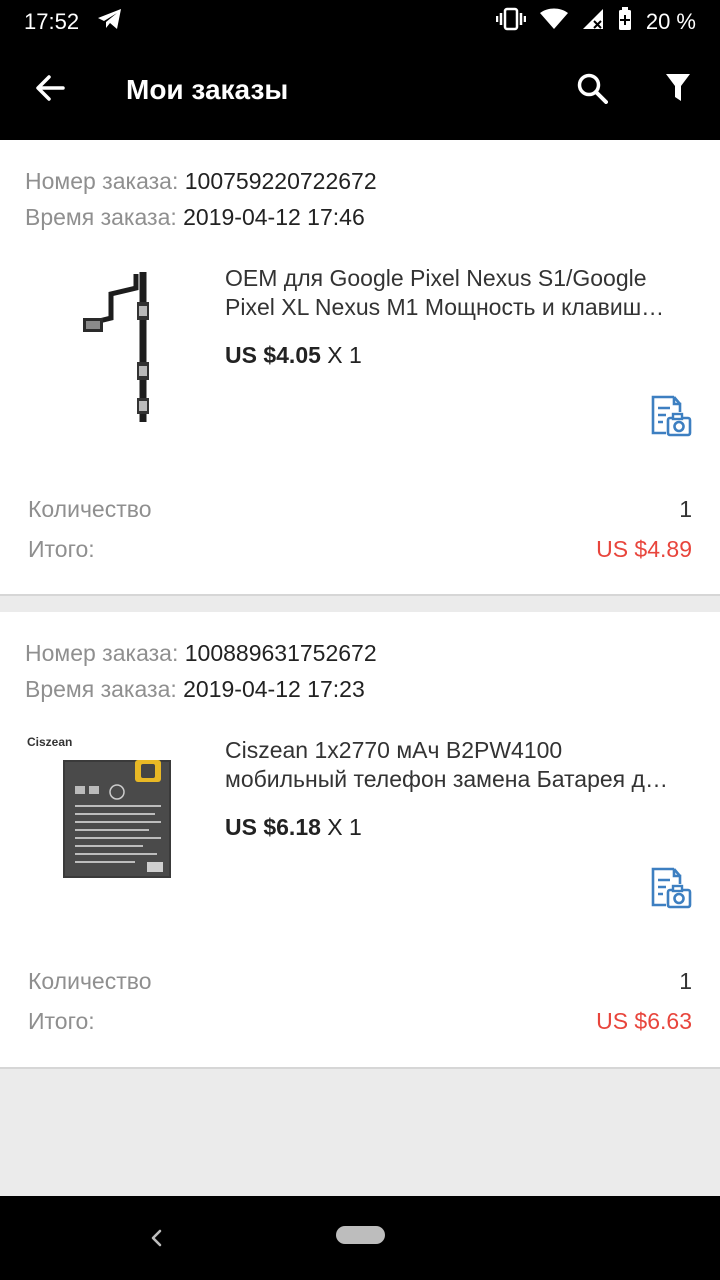 The width and height of the screenshot is (720, 1280). Describe the element at coordinates (52, 21) in the screenshot. I see `status-time: 17:52` at that location.